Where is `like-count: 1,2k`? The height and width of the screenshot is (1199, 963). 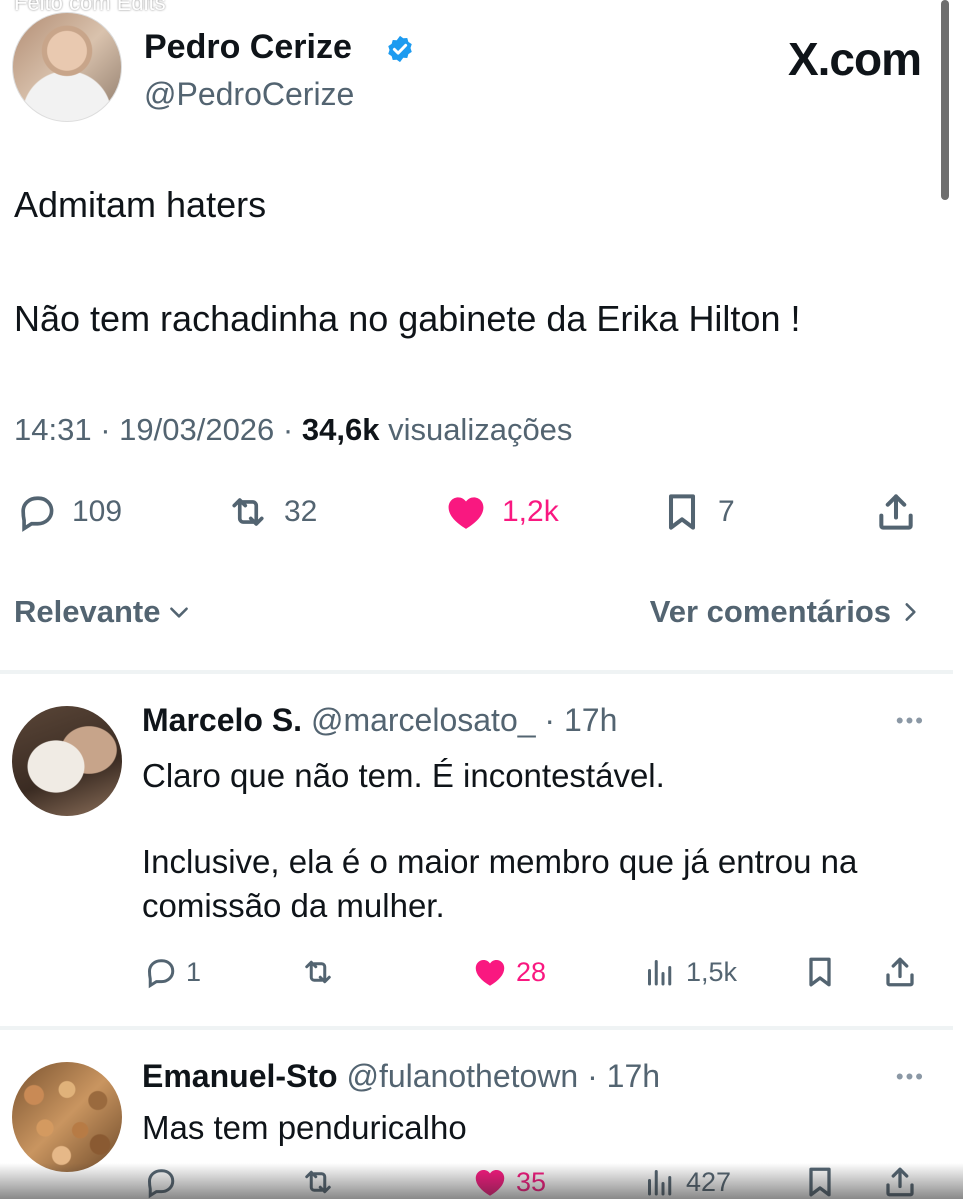 like-count: 1,2k is located at coordinates (530, 511).